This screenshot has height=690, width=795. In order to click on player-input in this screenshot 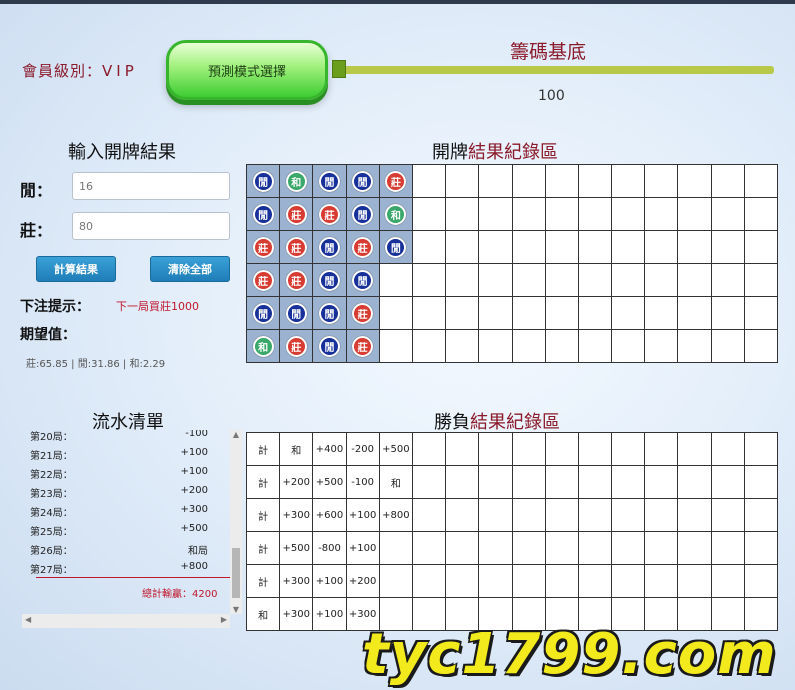, I will do `click(151, 186)`.